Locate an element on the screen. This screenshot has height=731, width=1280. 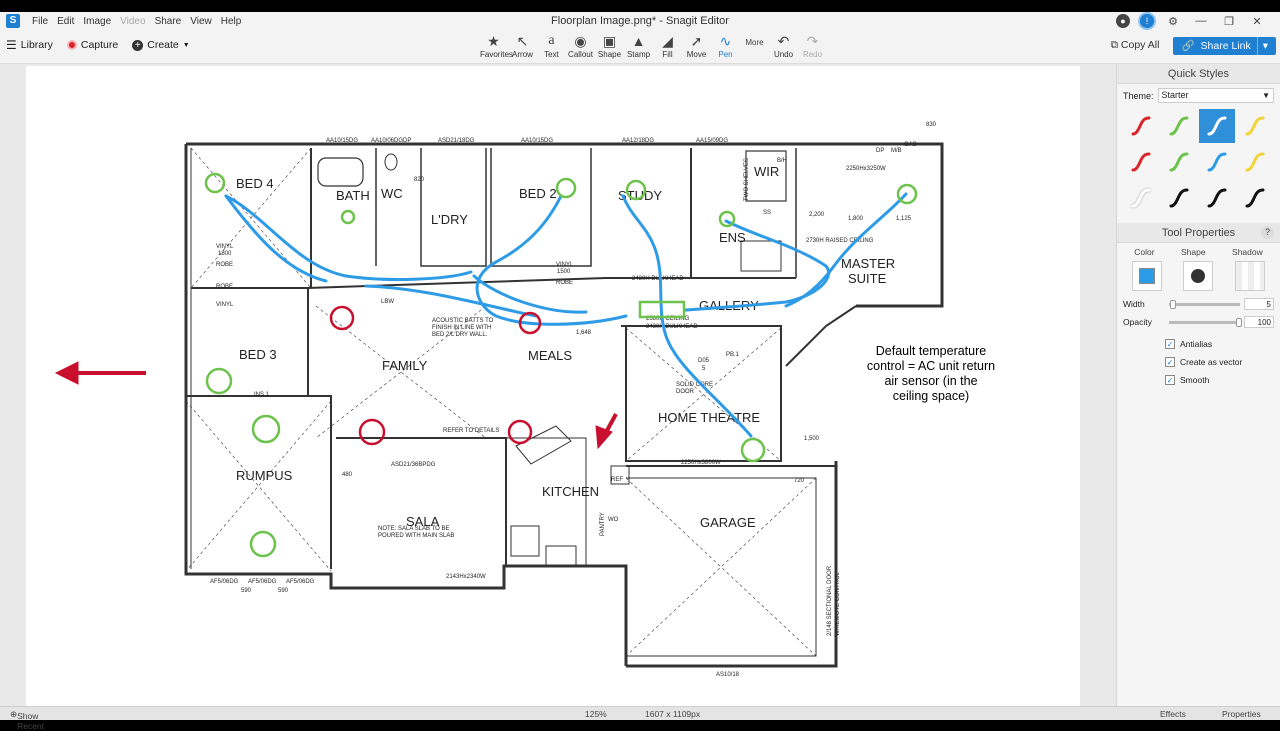
menu-video: Video is located at coordinates (133, 21).